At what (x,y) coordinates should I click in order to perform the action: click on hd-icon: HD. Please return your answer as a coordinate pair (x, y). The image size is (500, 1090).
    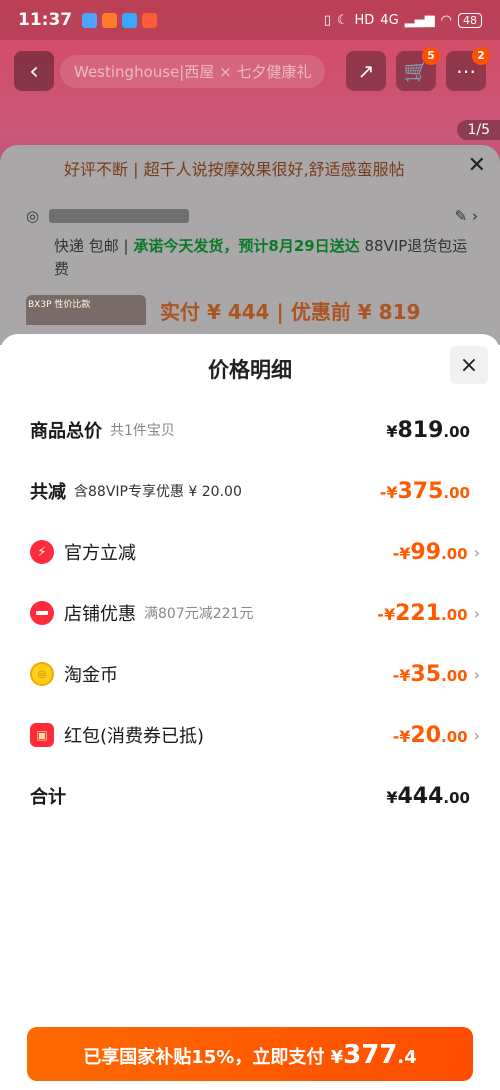
    Looking at the image, I should click on (364, 20).